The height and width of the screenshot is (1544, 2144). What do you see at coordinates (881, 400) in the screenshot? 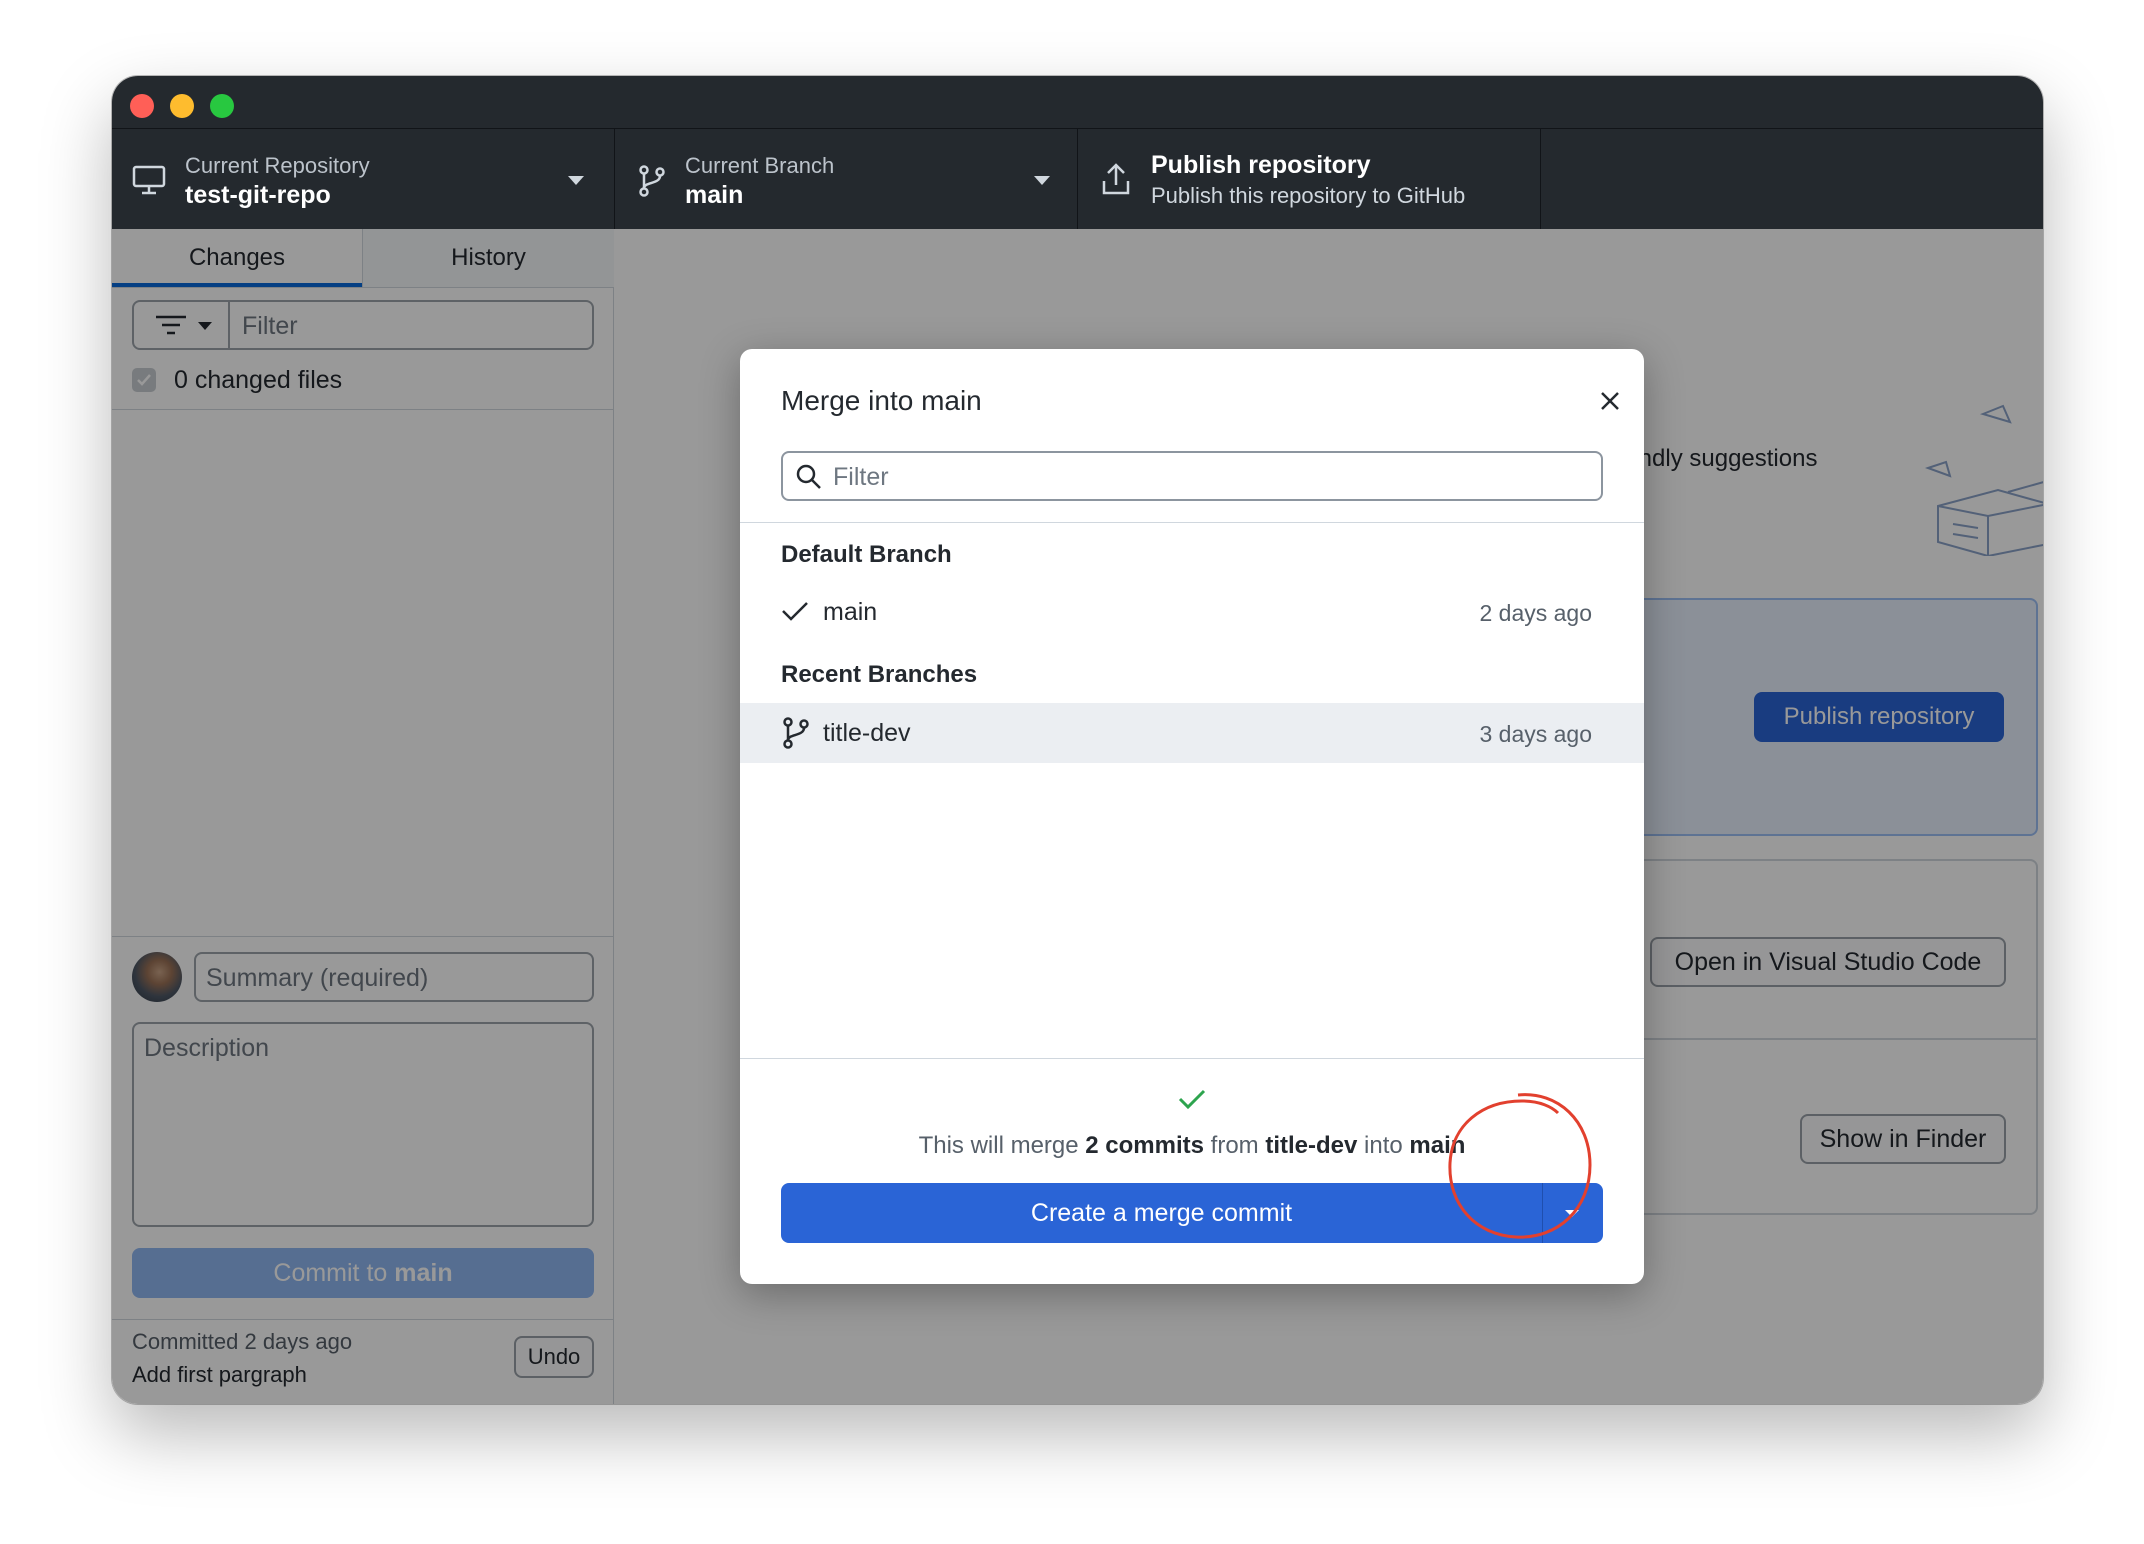
I see `dialog-title: Merge into main` at bounding box center [881, 400].